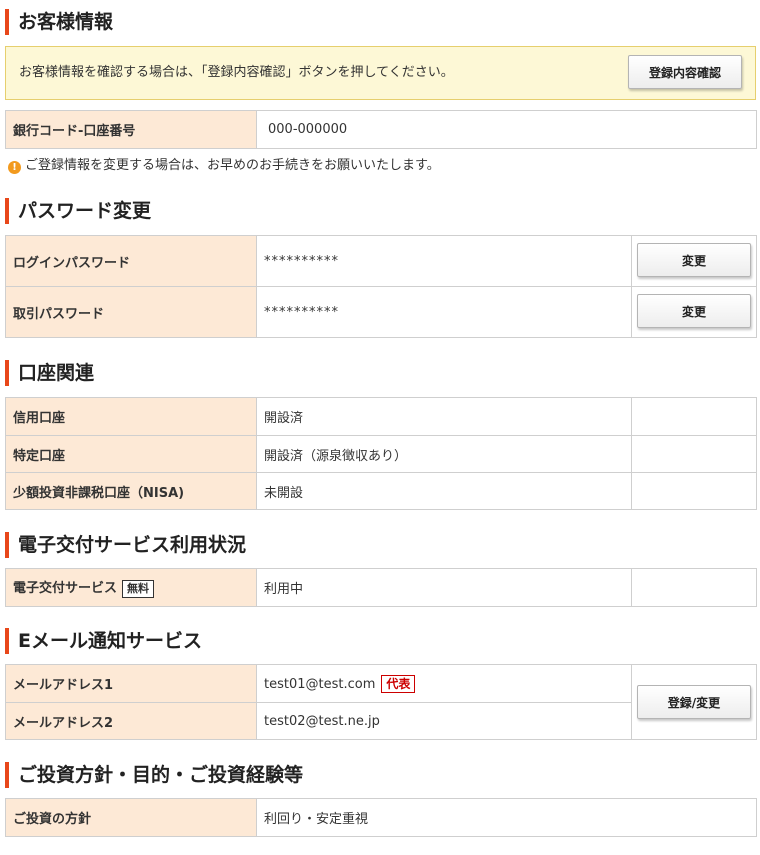 This screenshot has height=855, width=760. I want to click on trade-password-value: **********, so click(444, 312).